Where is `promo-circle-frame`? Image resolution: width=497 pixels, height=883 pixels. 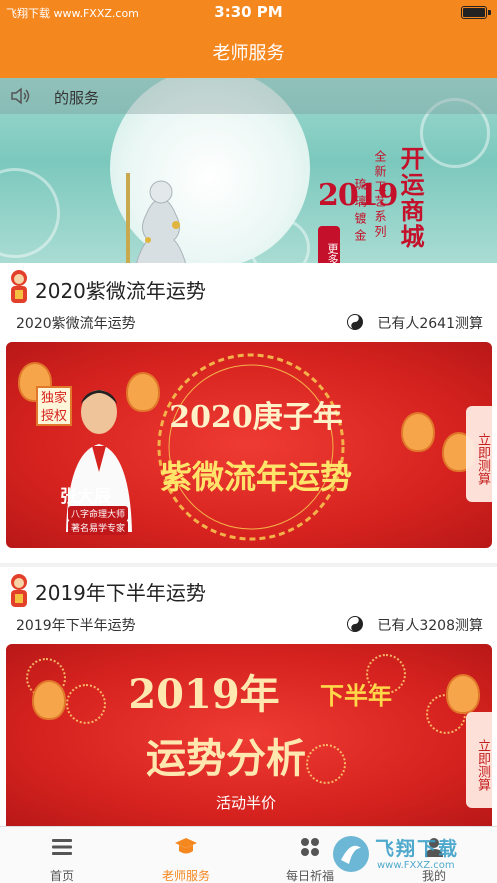 promo-circle-frame is located at coordinates (251, 447).